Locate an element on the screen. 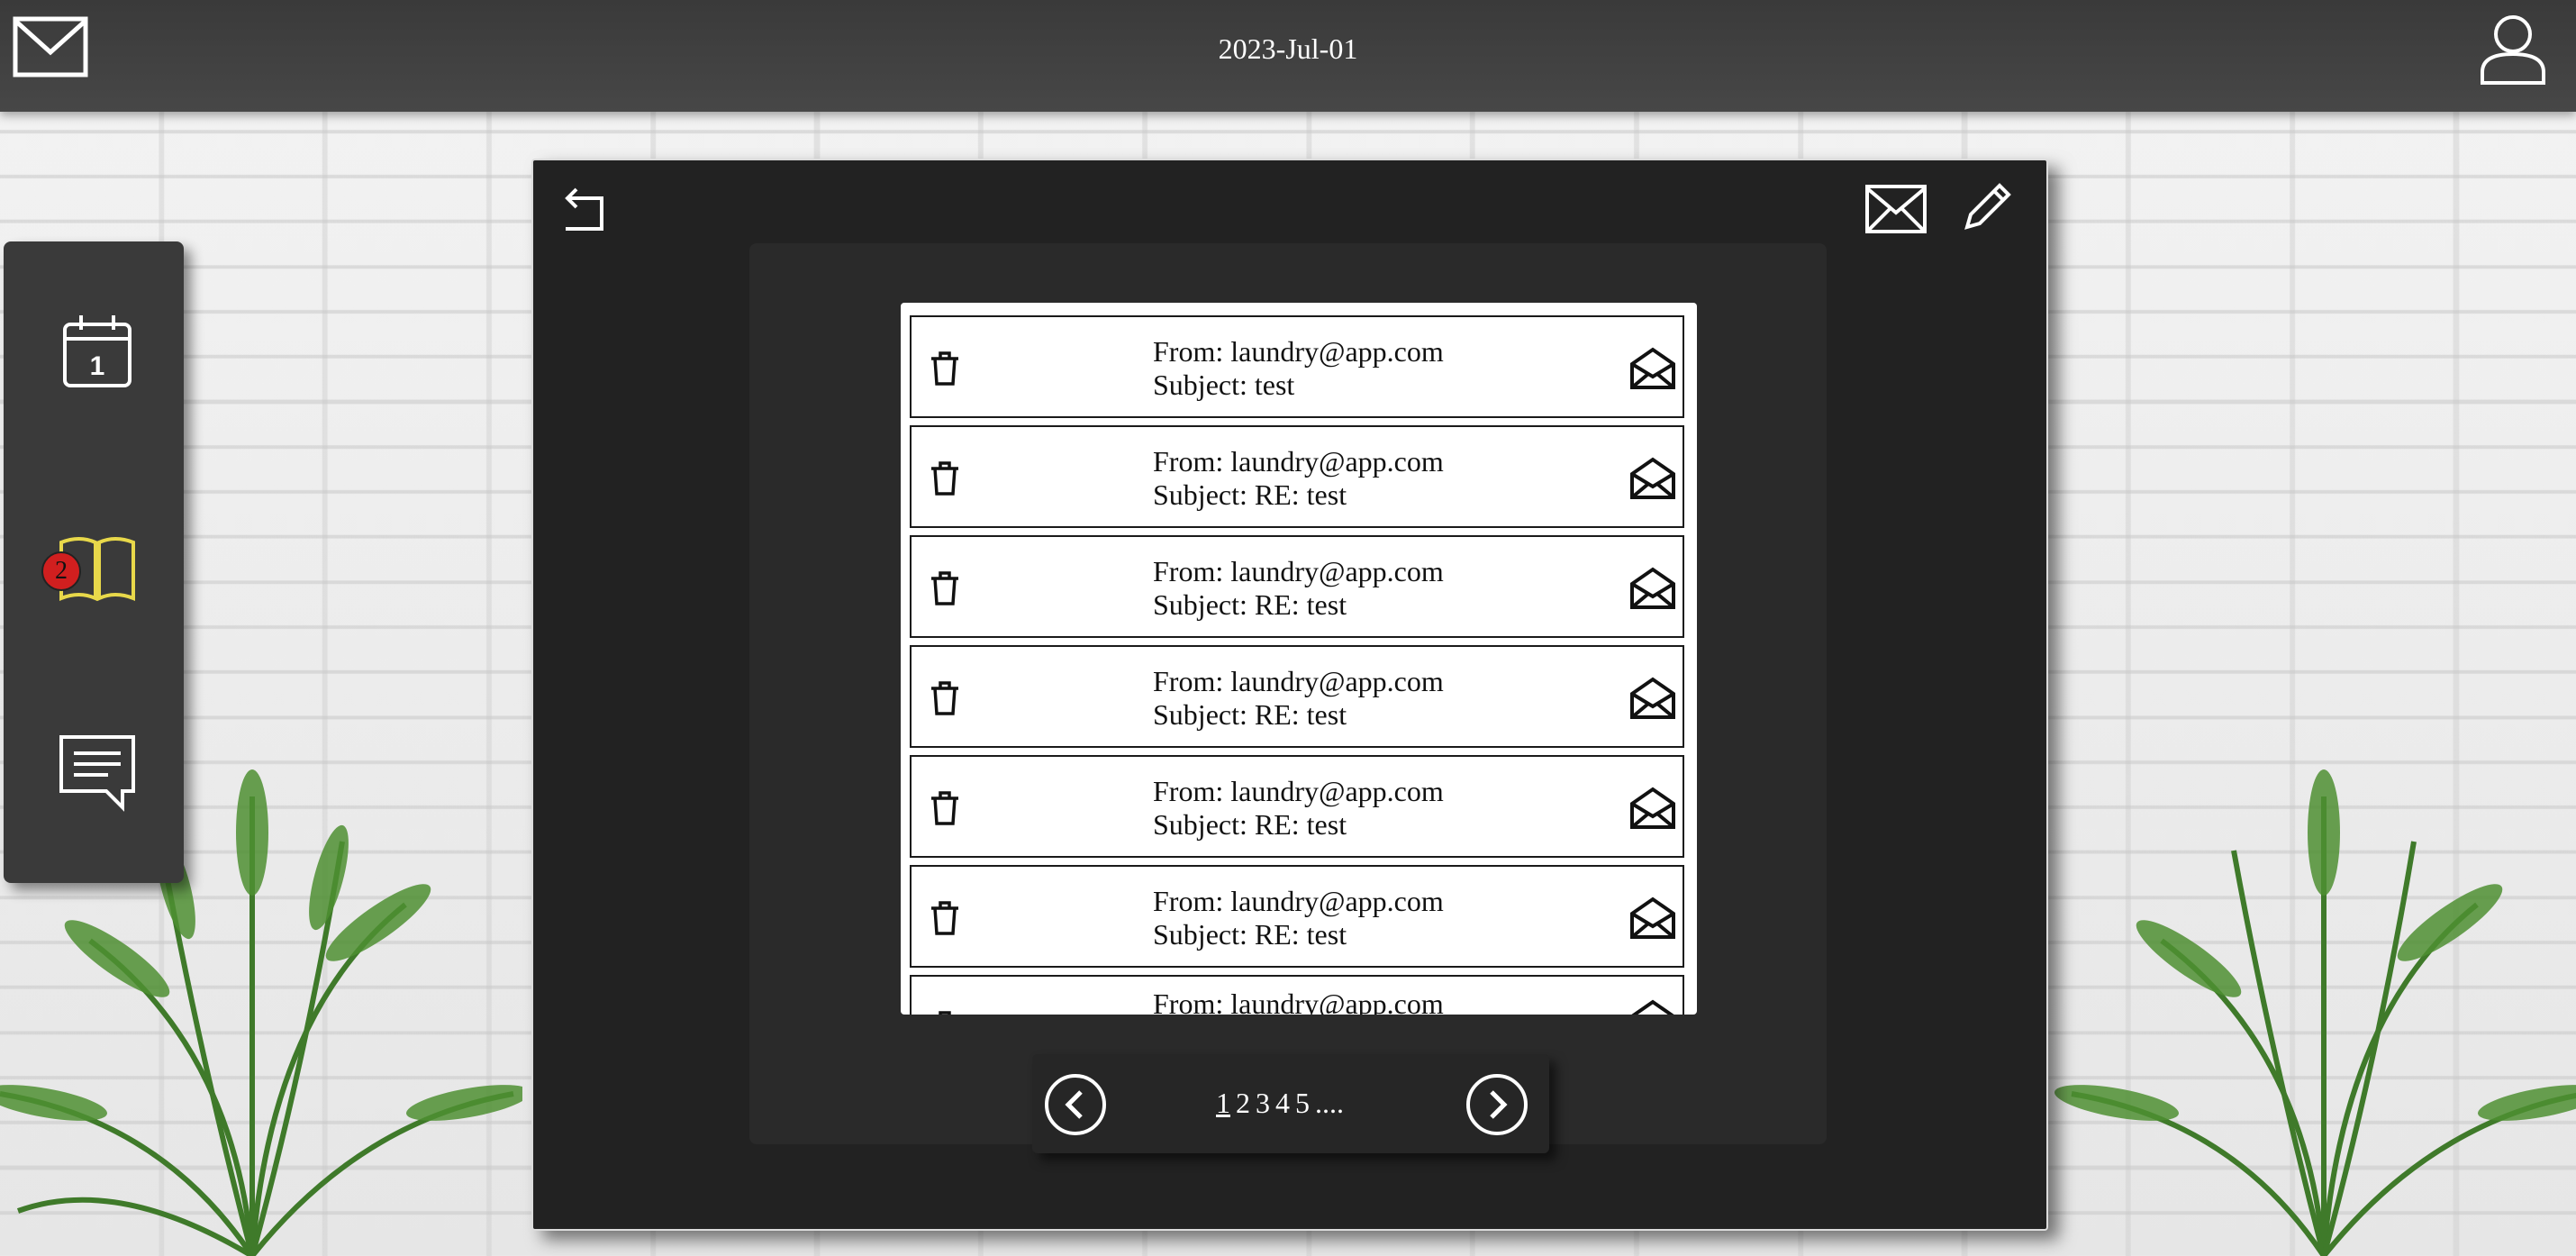  back-arrow-icon is located at coordinates (584, 210).